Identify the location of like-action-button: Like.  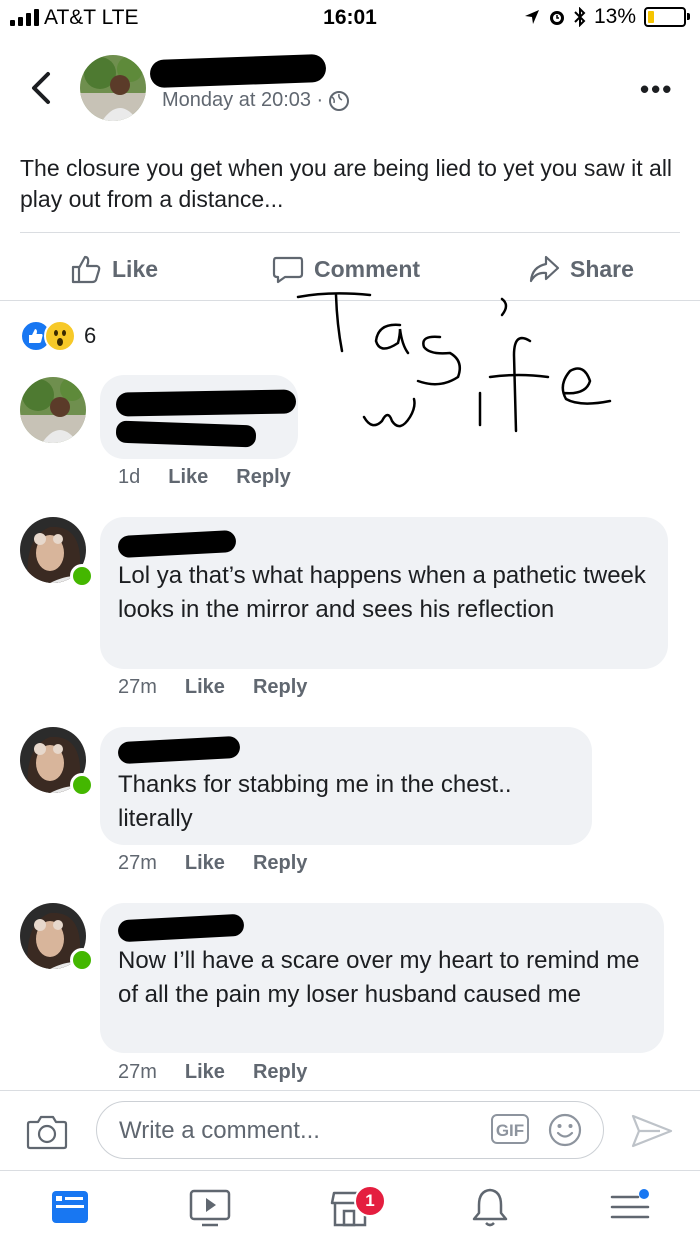
(114, 269).